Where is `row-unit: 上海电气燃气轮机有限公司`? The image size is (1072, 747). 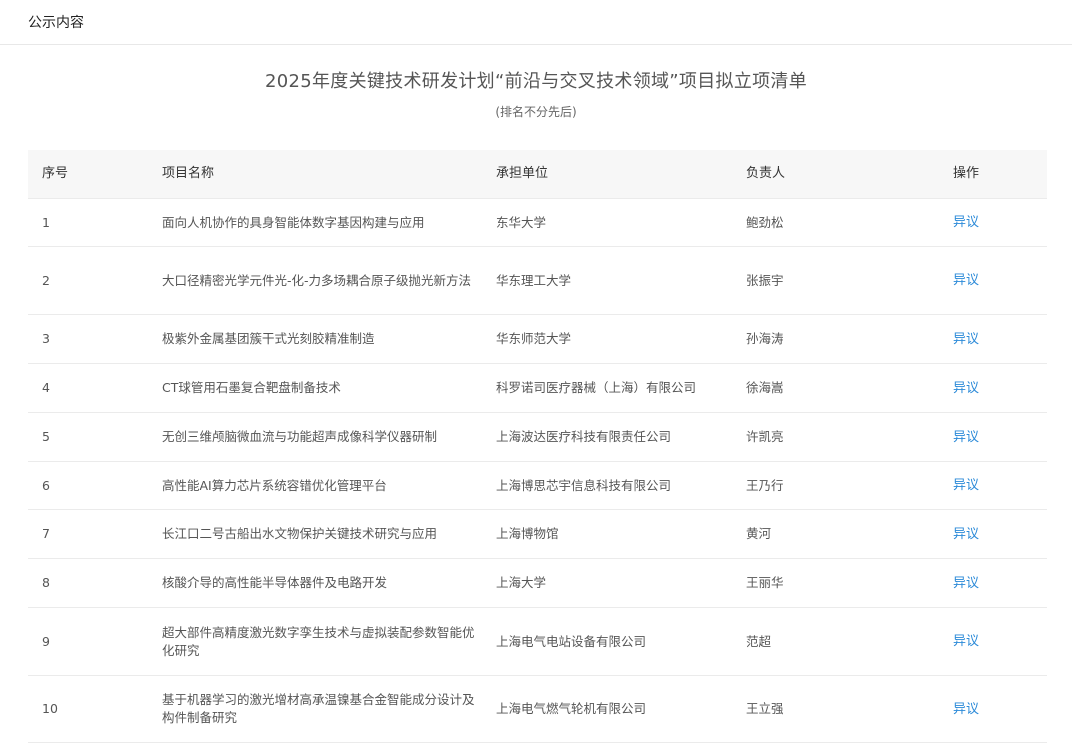
row-unit: 上海电气燃气轮机有限公司 is located at coordinates (571, 708).